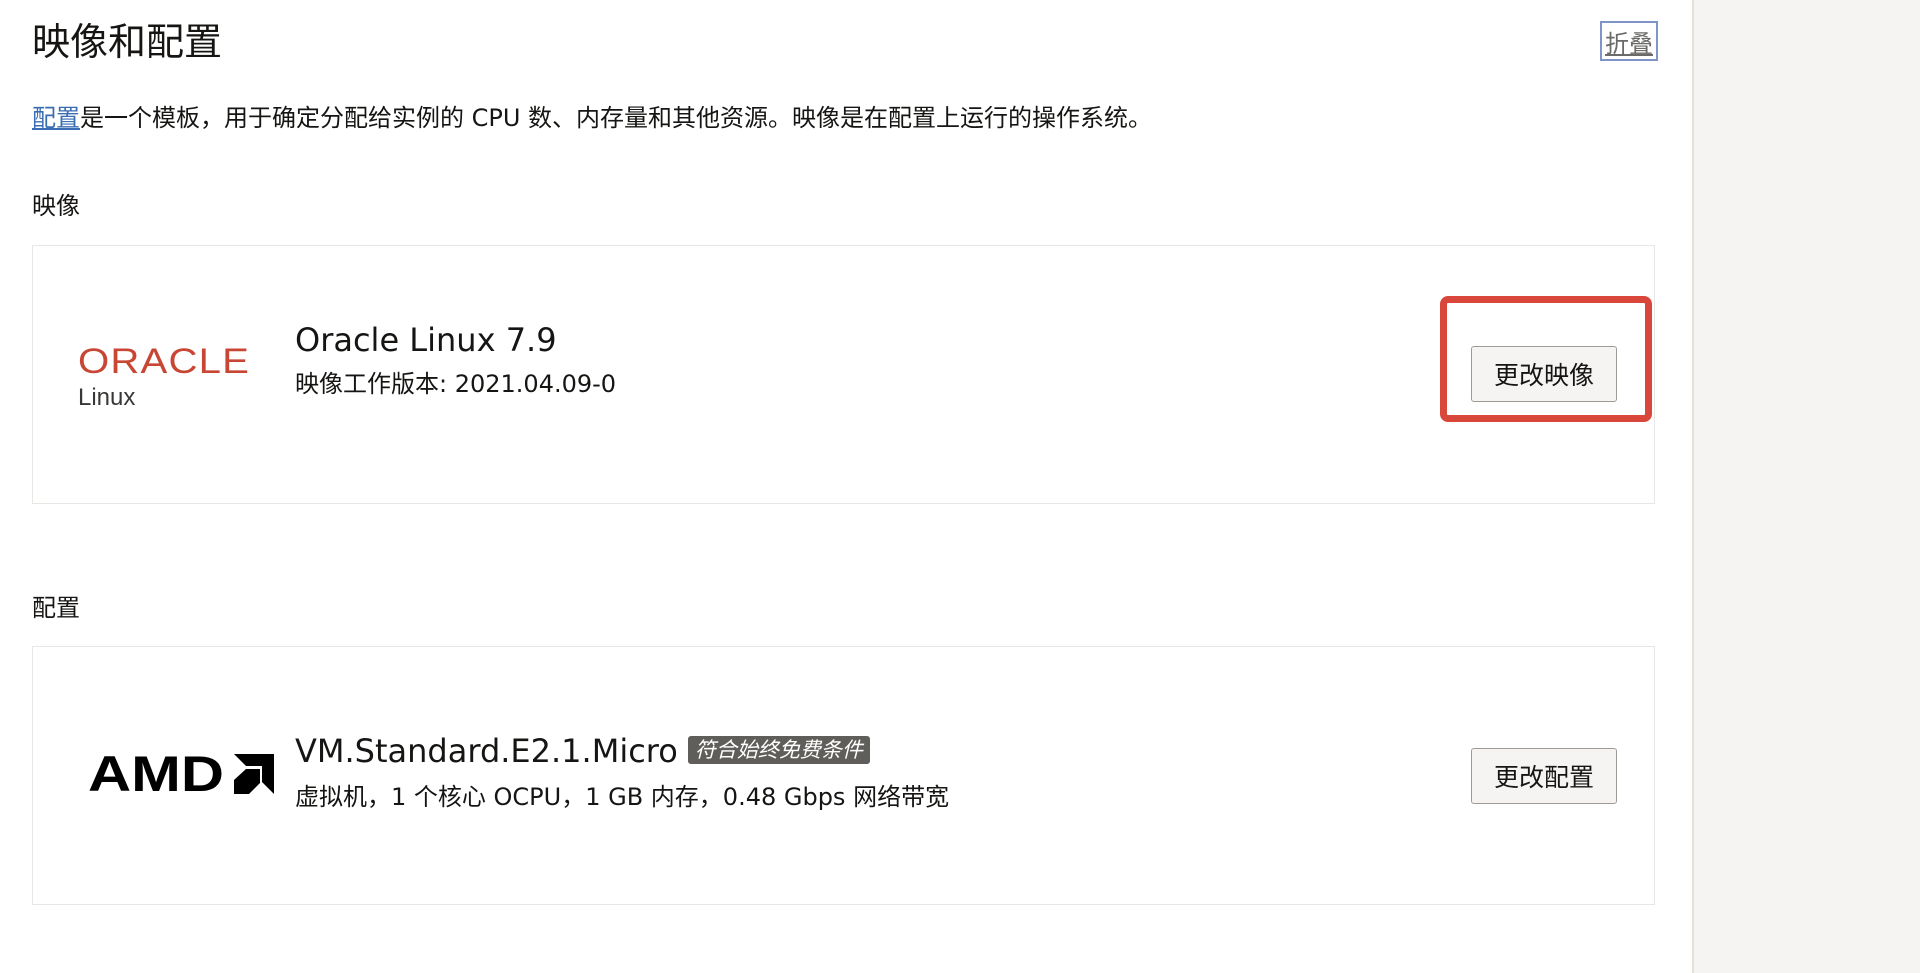 This screenshot has height=973, width=1920. What do you see at coordinates (426, 340) in the screenshot?
I see `image-title: Oracle Linux 7.9` at bounding box center [426, 340].